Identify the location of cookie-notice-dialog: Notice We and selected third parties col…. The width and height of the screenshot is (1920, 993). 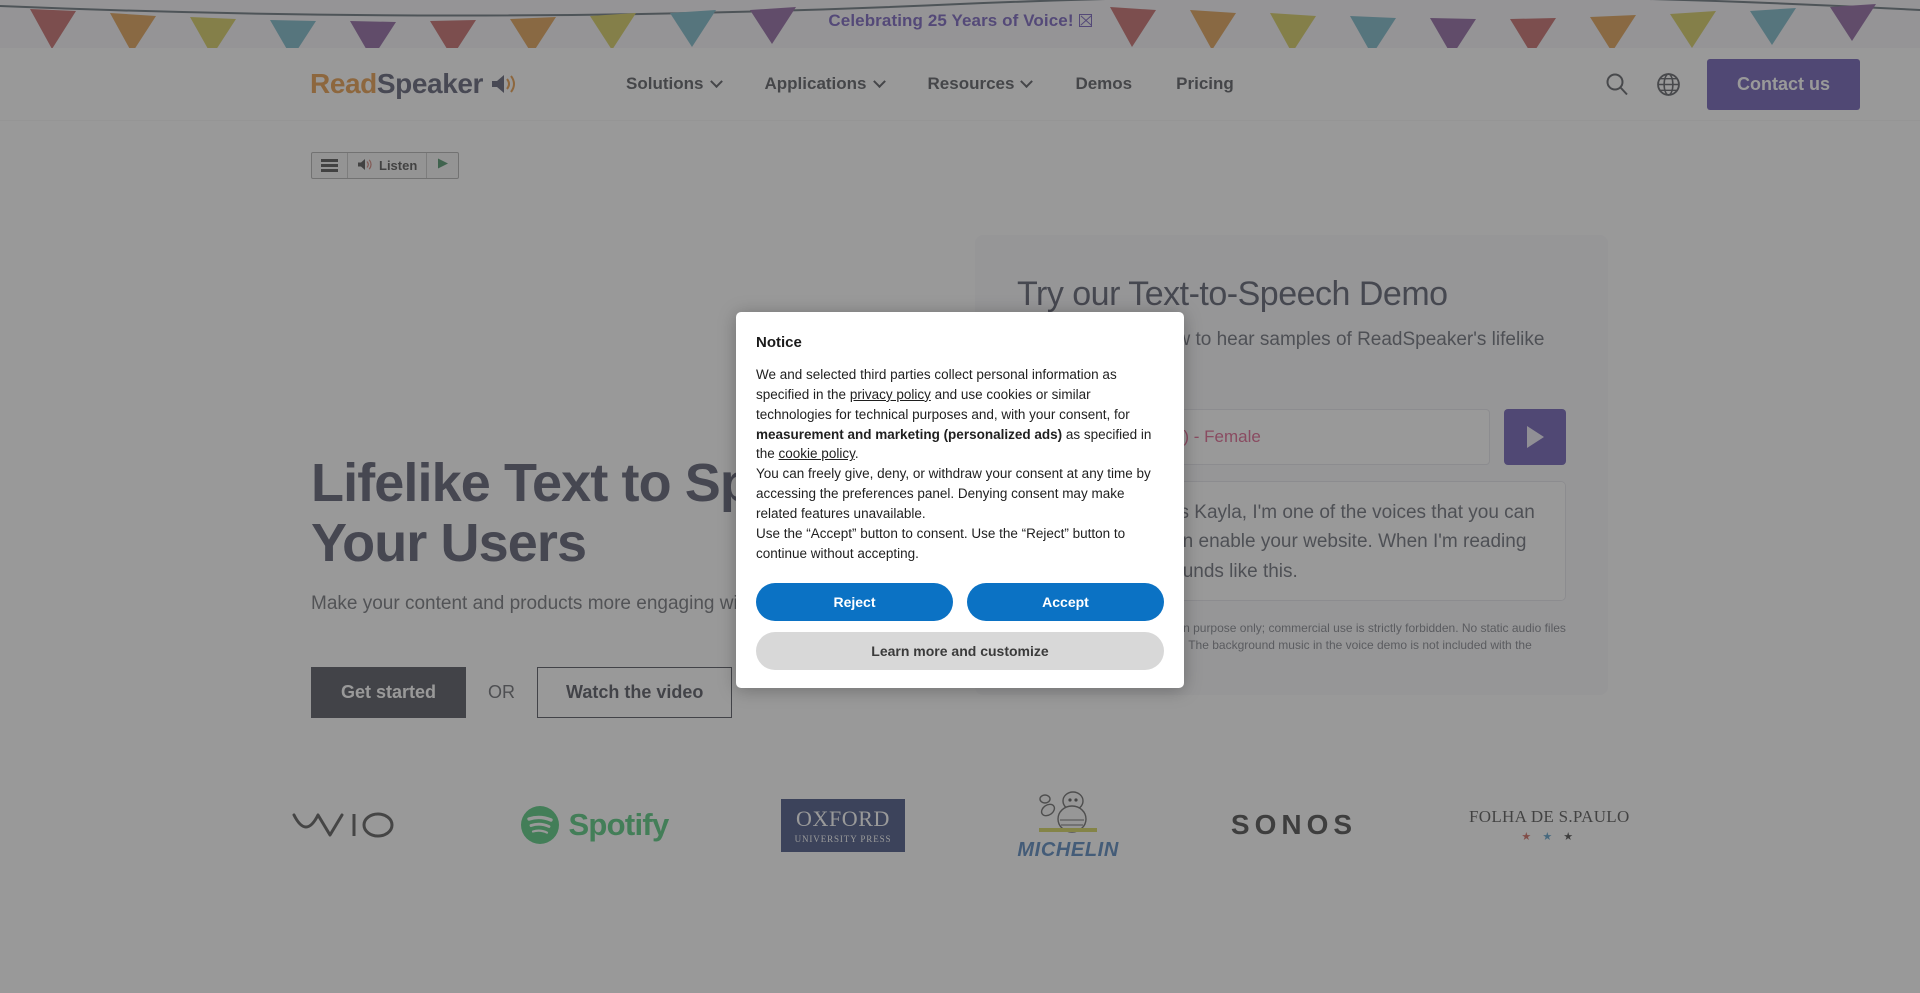
(960, 500).